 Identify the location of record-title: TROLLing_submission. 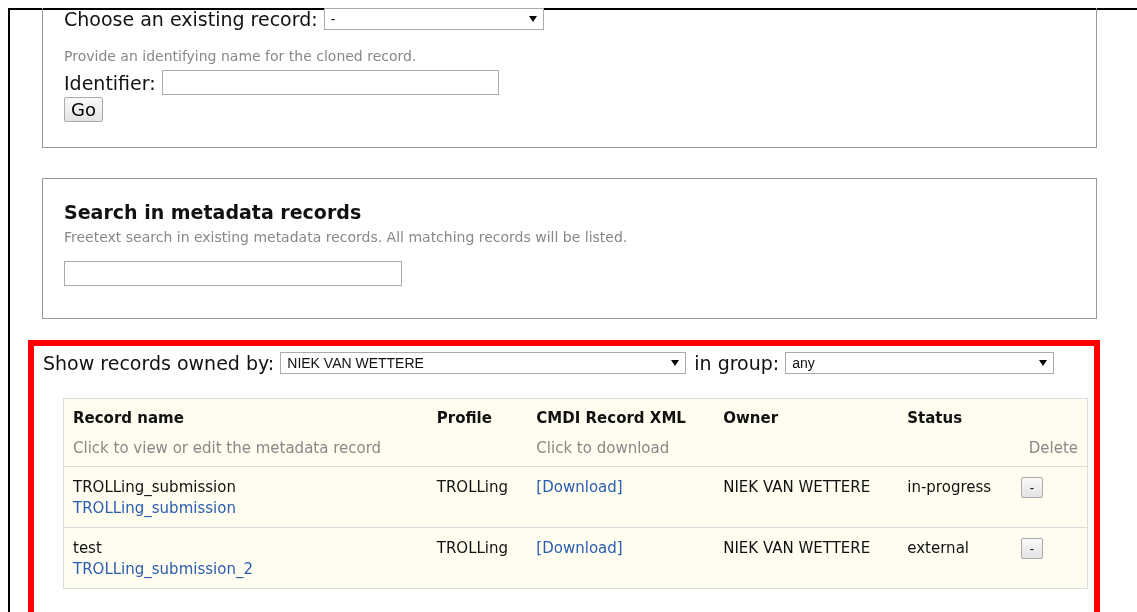
(154, 487).